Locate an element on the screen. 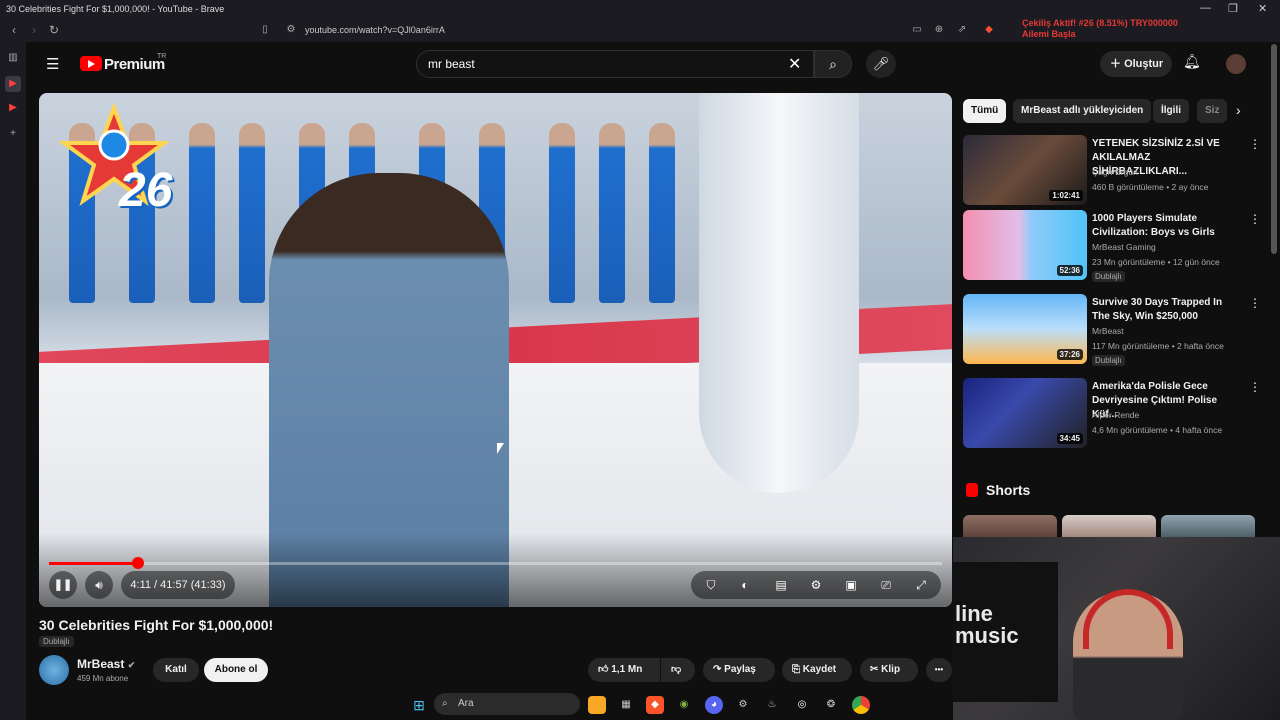  voice-search-button: 🎤︎ is located at coordinates (881, 64).